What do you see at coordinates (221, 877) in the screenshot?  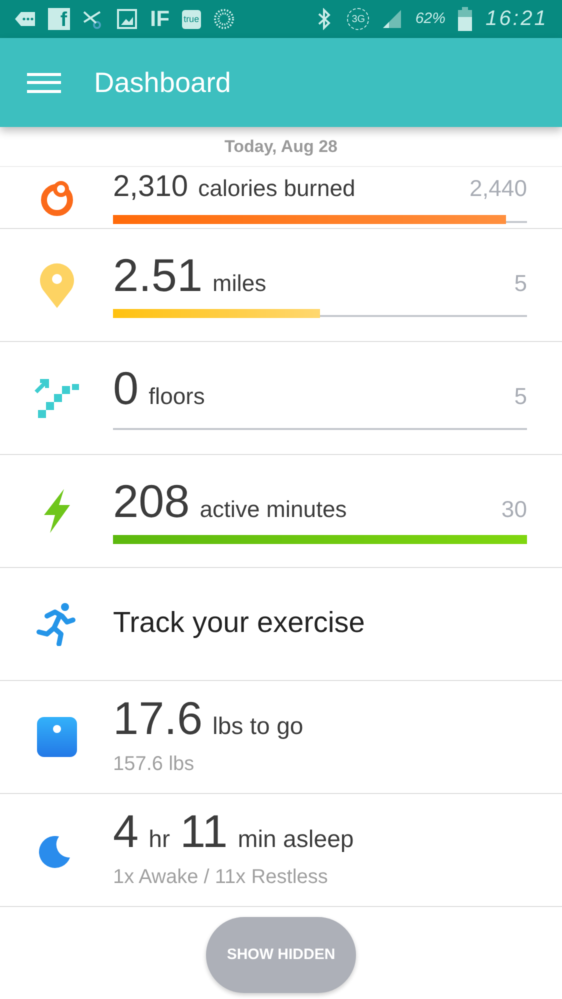 I see `metric-detail: 1x Awake / 11x Restless` at bounding box center [221, 877].